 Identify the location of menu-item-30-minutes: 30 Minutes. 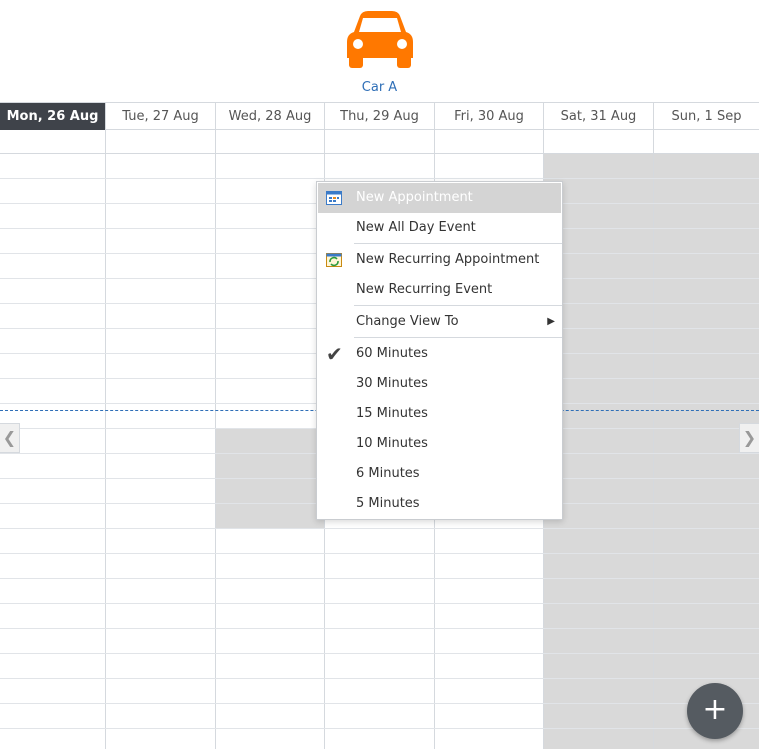
(439, 384).